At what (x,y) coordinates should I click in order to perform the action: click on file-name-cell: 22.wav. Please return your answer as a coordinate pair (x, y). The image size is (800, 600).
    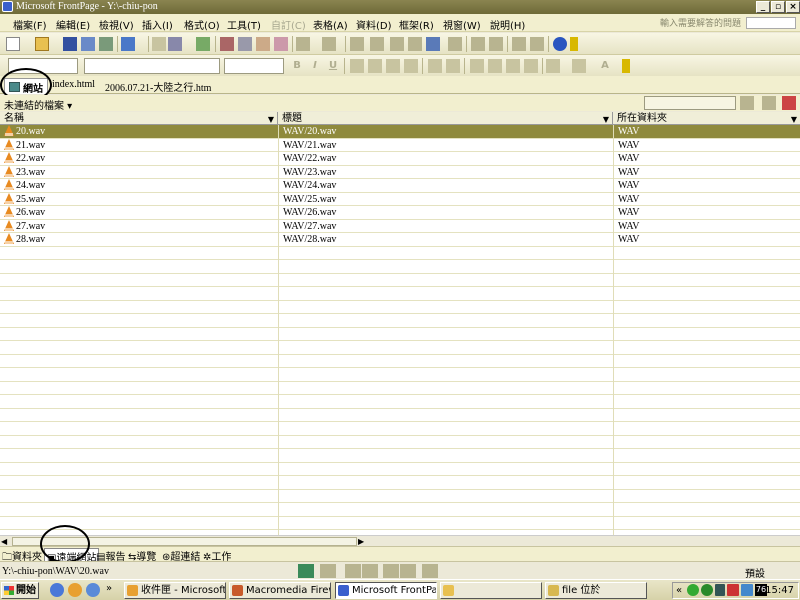
    Looking at the image, I should click on (140, 158).